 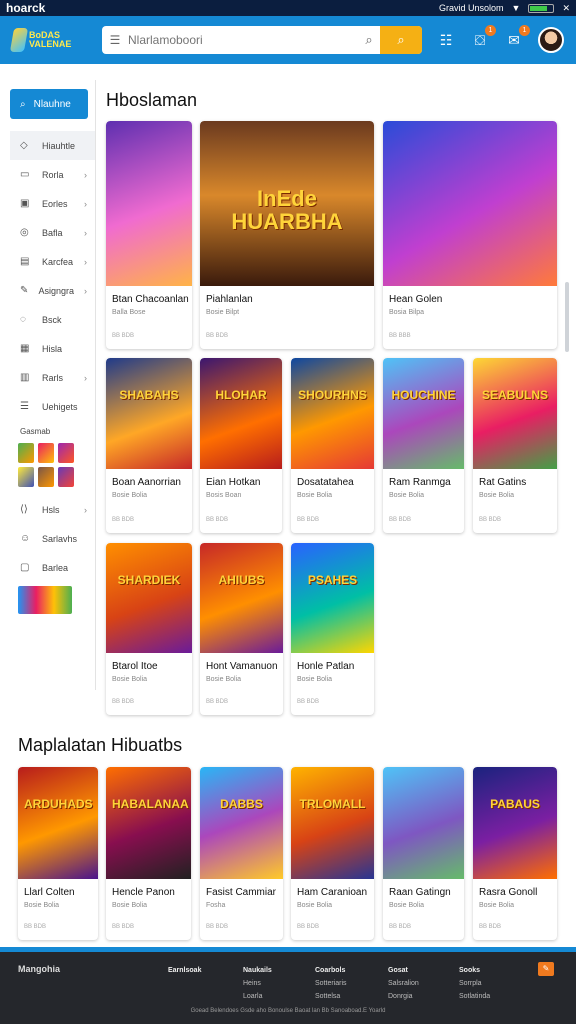 I want to click on avatar, so click(x=551, y=40).